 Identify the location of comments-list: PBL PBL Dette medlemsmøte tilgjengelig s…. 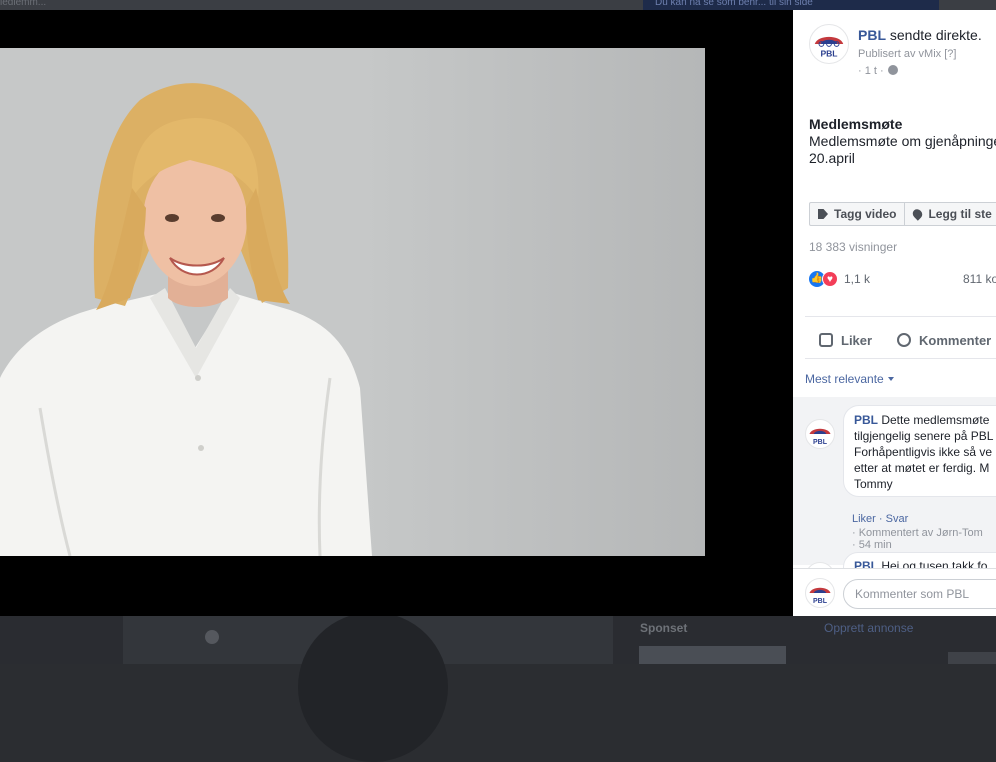
(894, 494).